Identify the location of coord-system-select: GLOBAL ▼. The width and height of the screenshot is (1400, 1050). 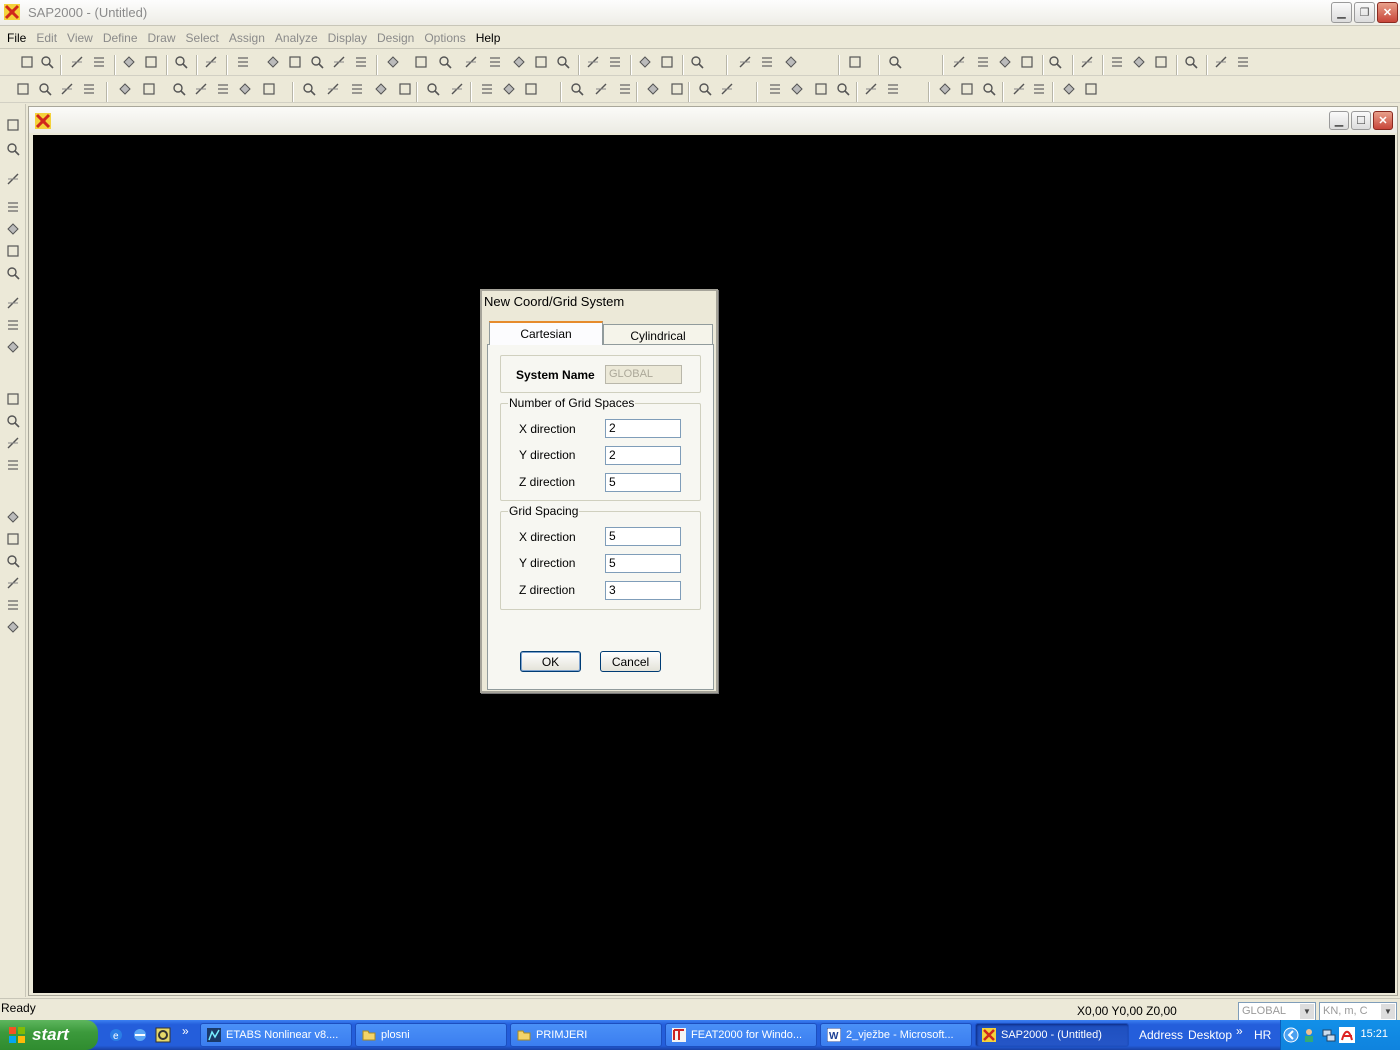
(1277, 1011).